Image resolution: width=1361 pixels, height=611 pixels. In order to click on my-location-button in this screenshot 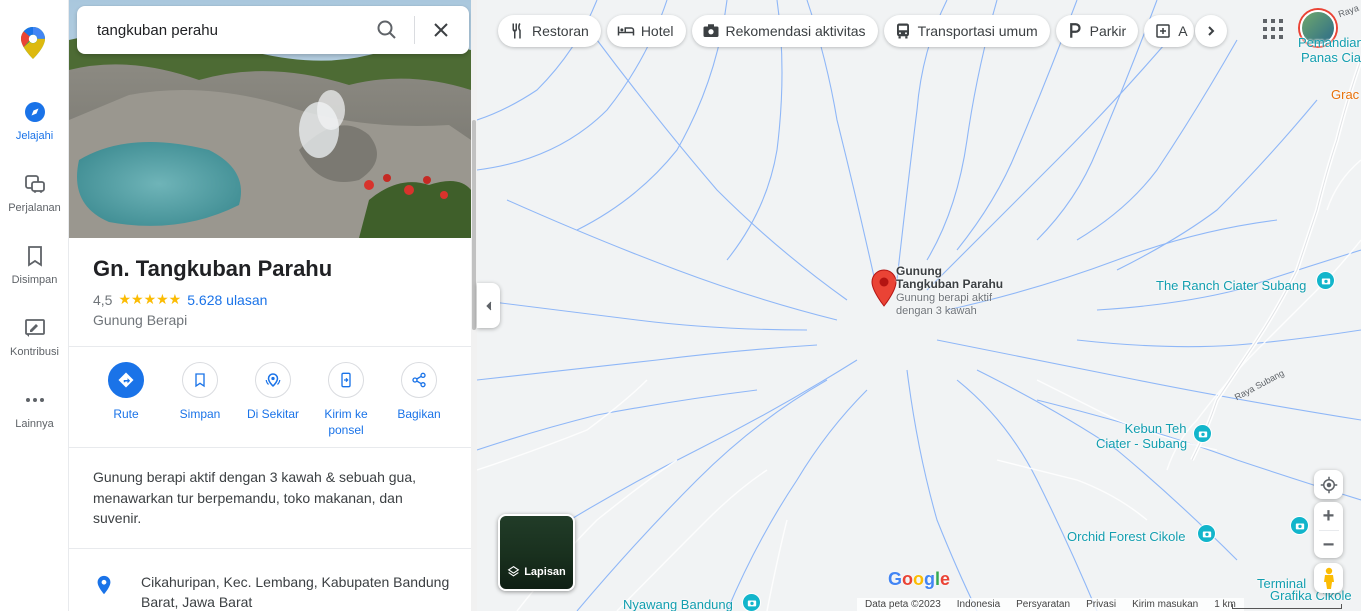, I will do `click(1328, 484)`.